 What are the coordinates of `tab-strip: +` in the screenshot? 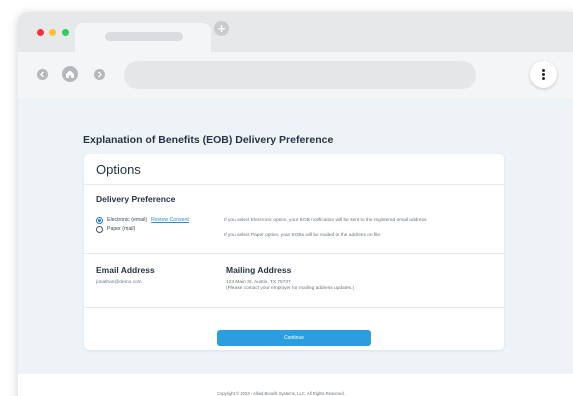 It's located at (295, 32).